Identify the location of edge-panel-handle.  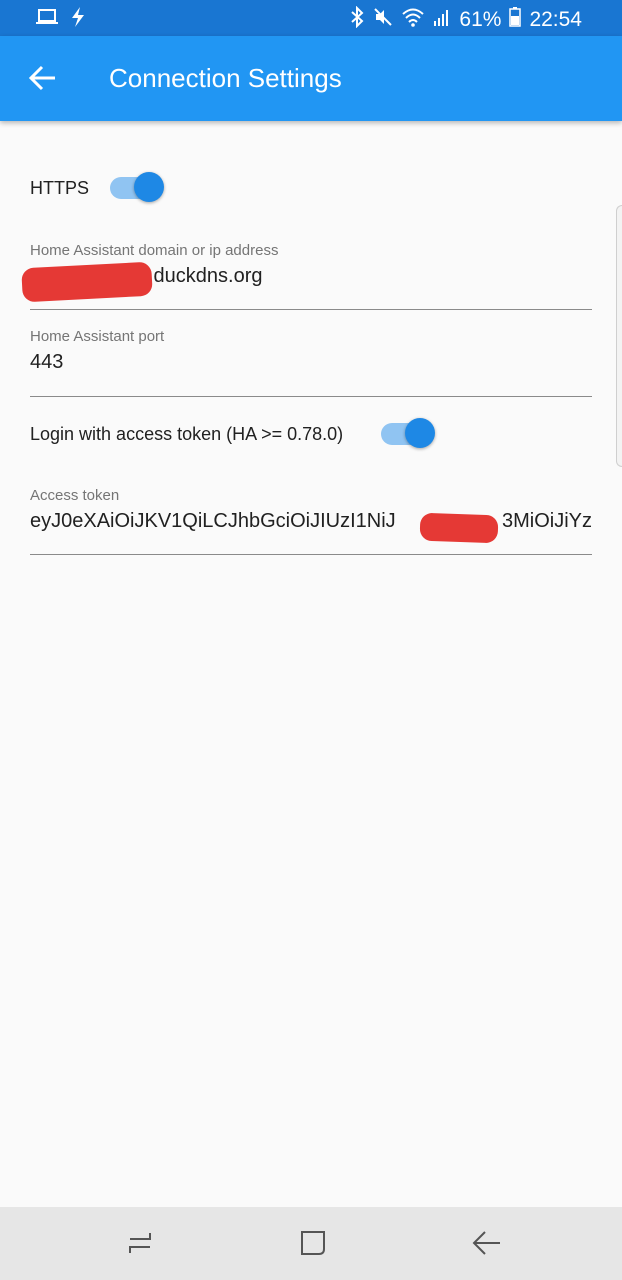
(619, 336).